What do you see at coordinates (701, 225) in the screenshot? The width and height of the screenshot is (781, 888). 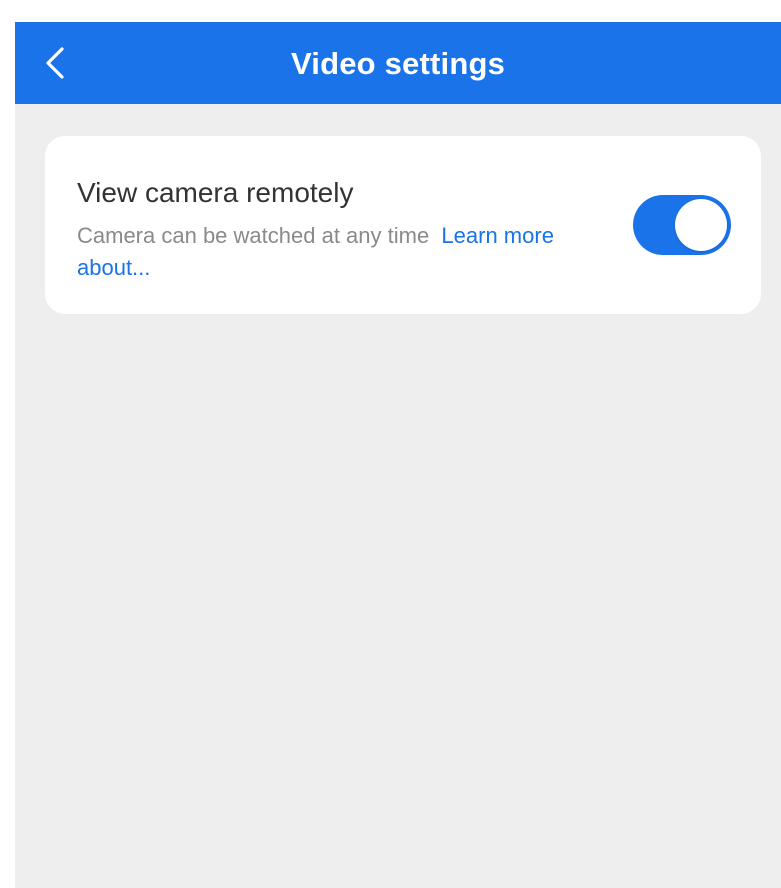 I see `toggle-knob` at bounding box center [701, 225].